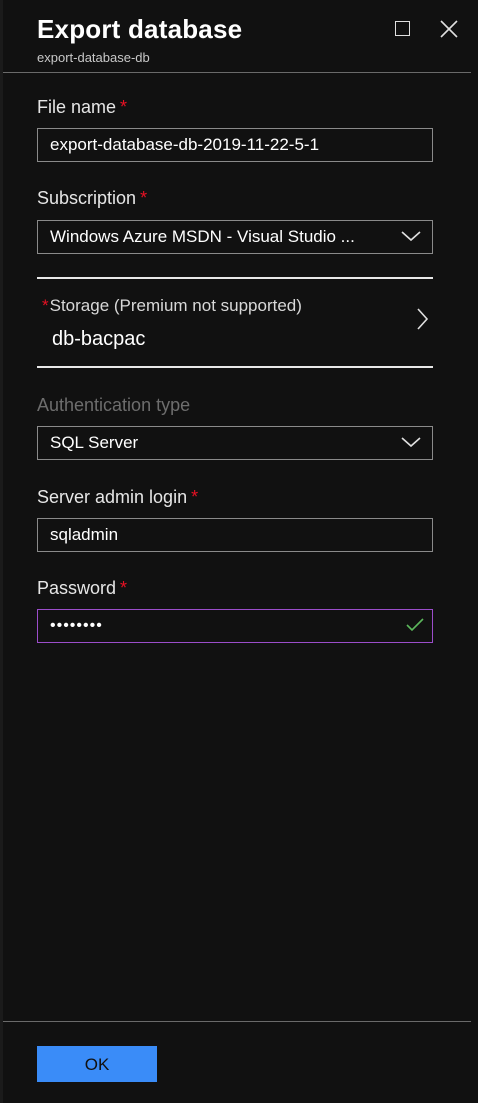  I want to click on password-label: Password *, so click(82, 588).